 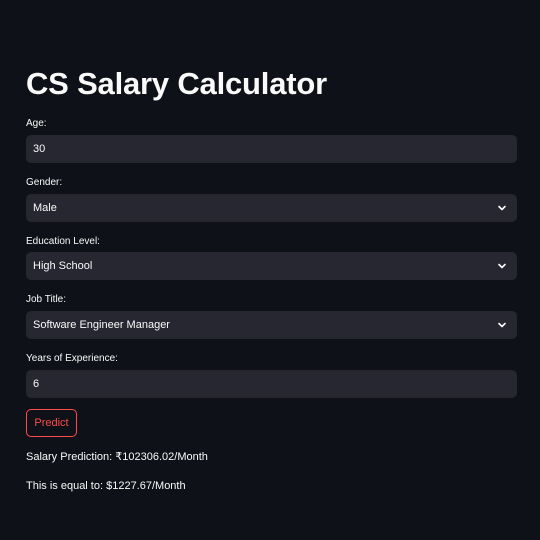 I want to click on experience-input: 6, so click(x=271, y=384).